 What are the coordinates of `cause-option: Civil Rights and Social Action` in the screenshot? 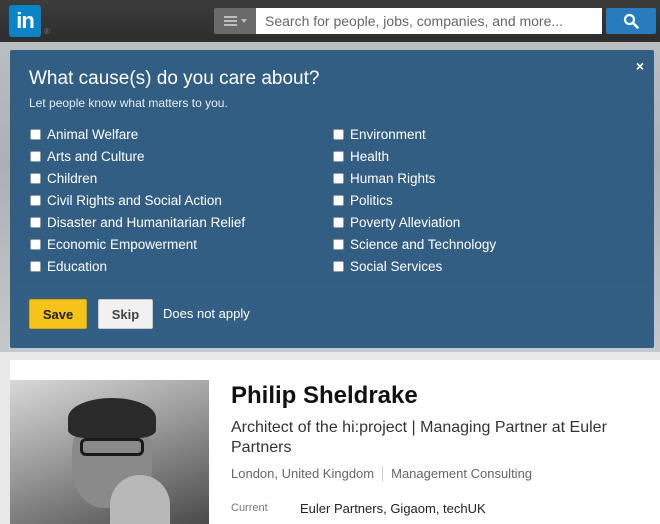 It's located at (137, 200).